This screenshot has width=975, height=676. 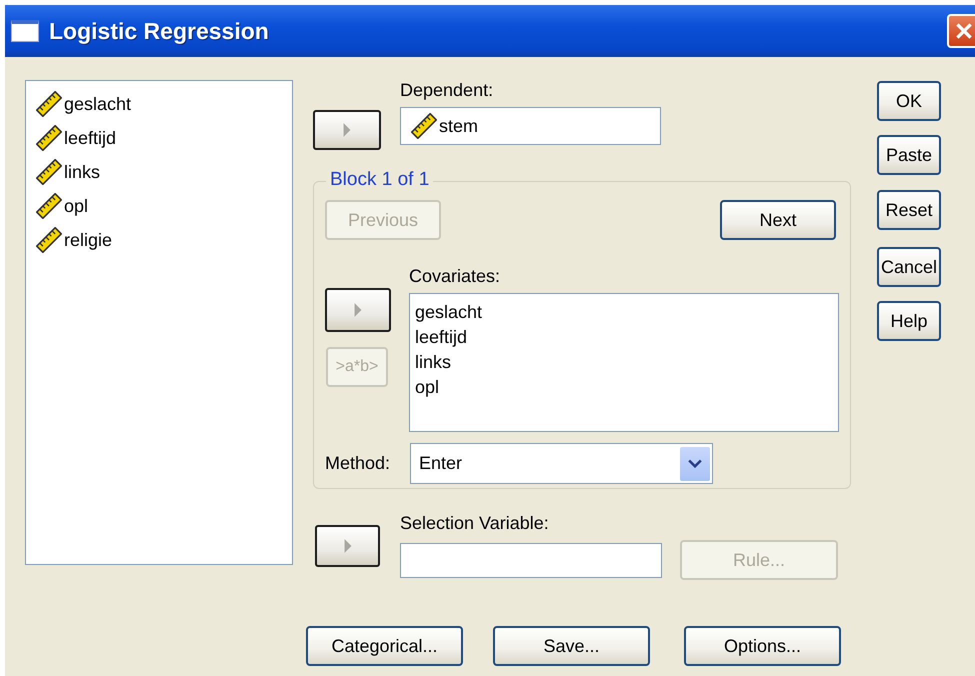 I want to click on variable-item: opl, so click(x=76, y=206).